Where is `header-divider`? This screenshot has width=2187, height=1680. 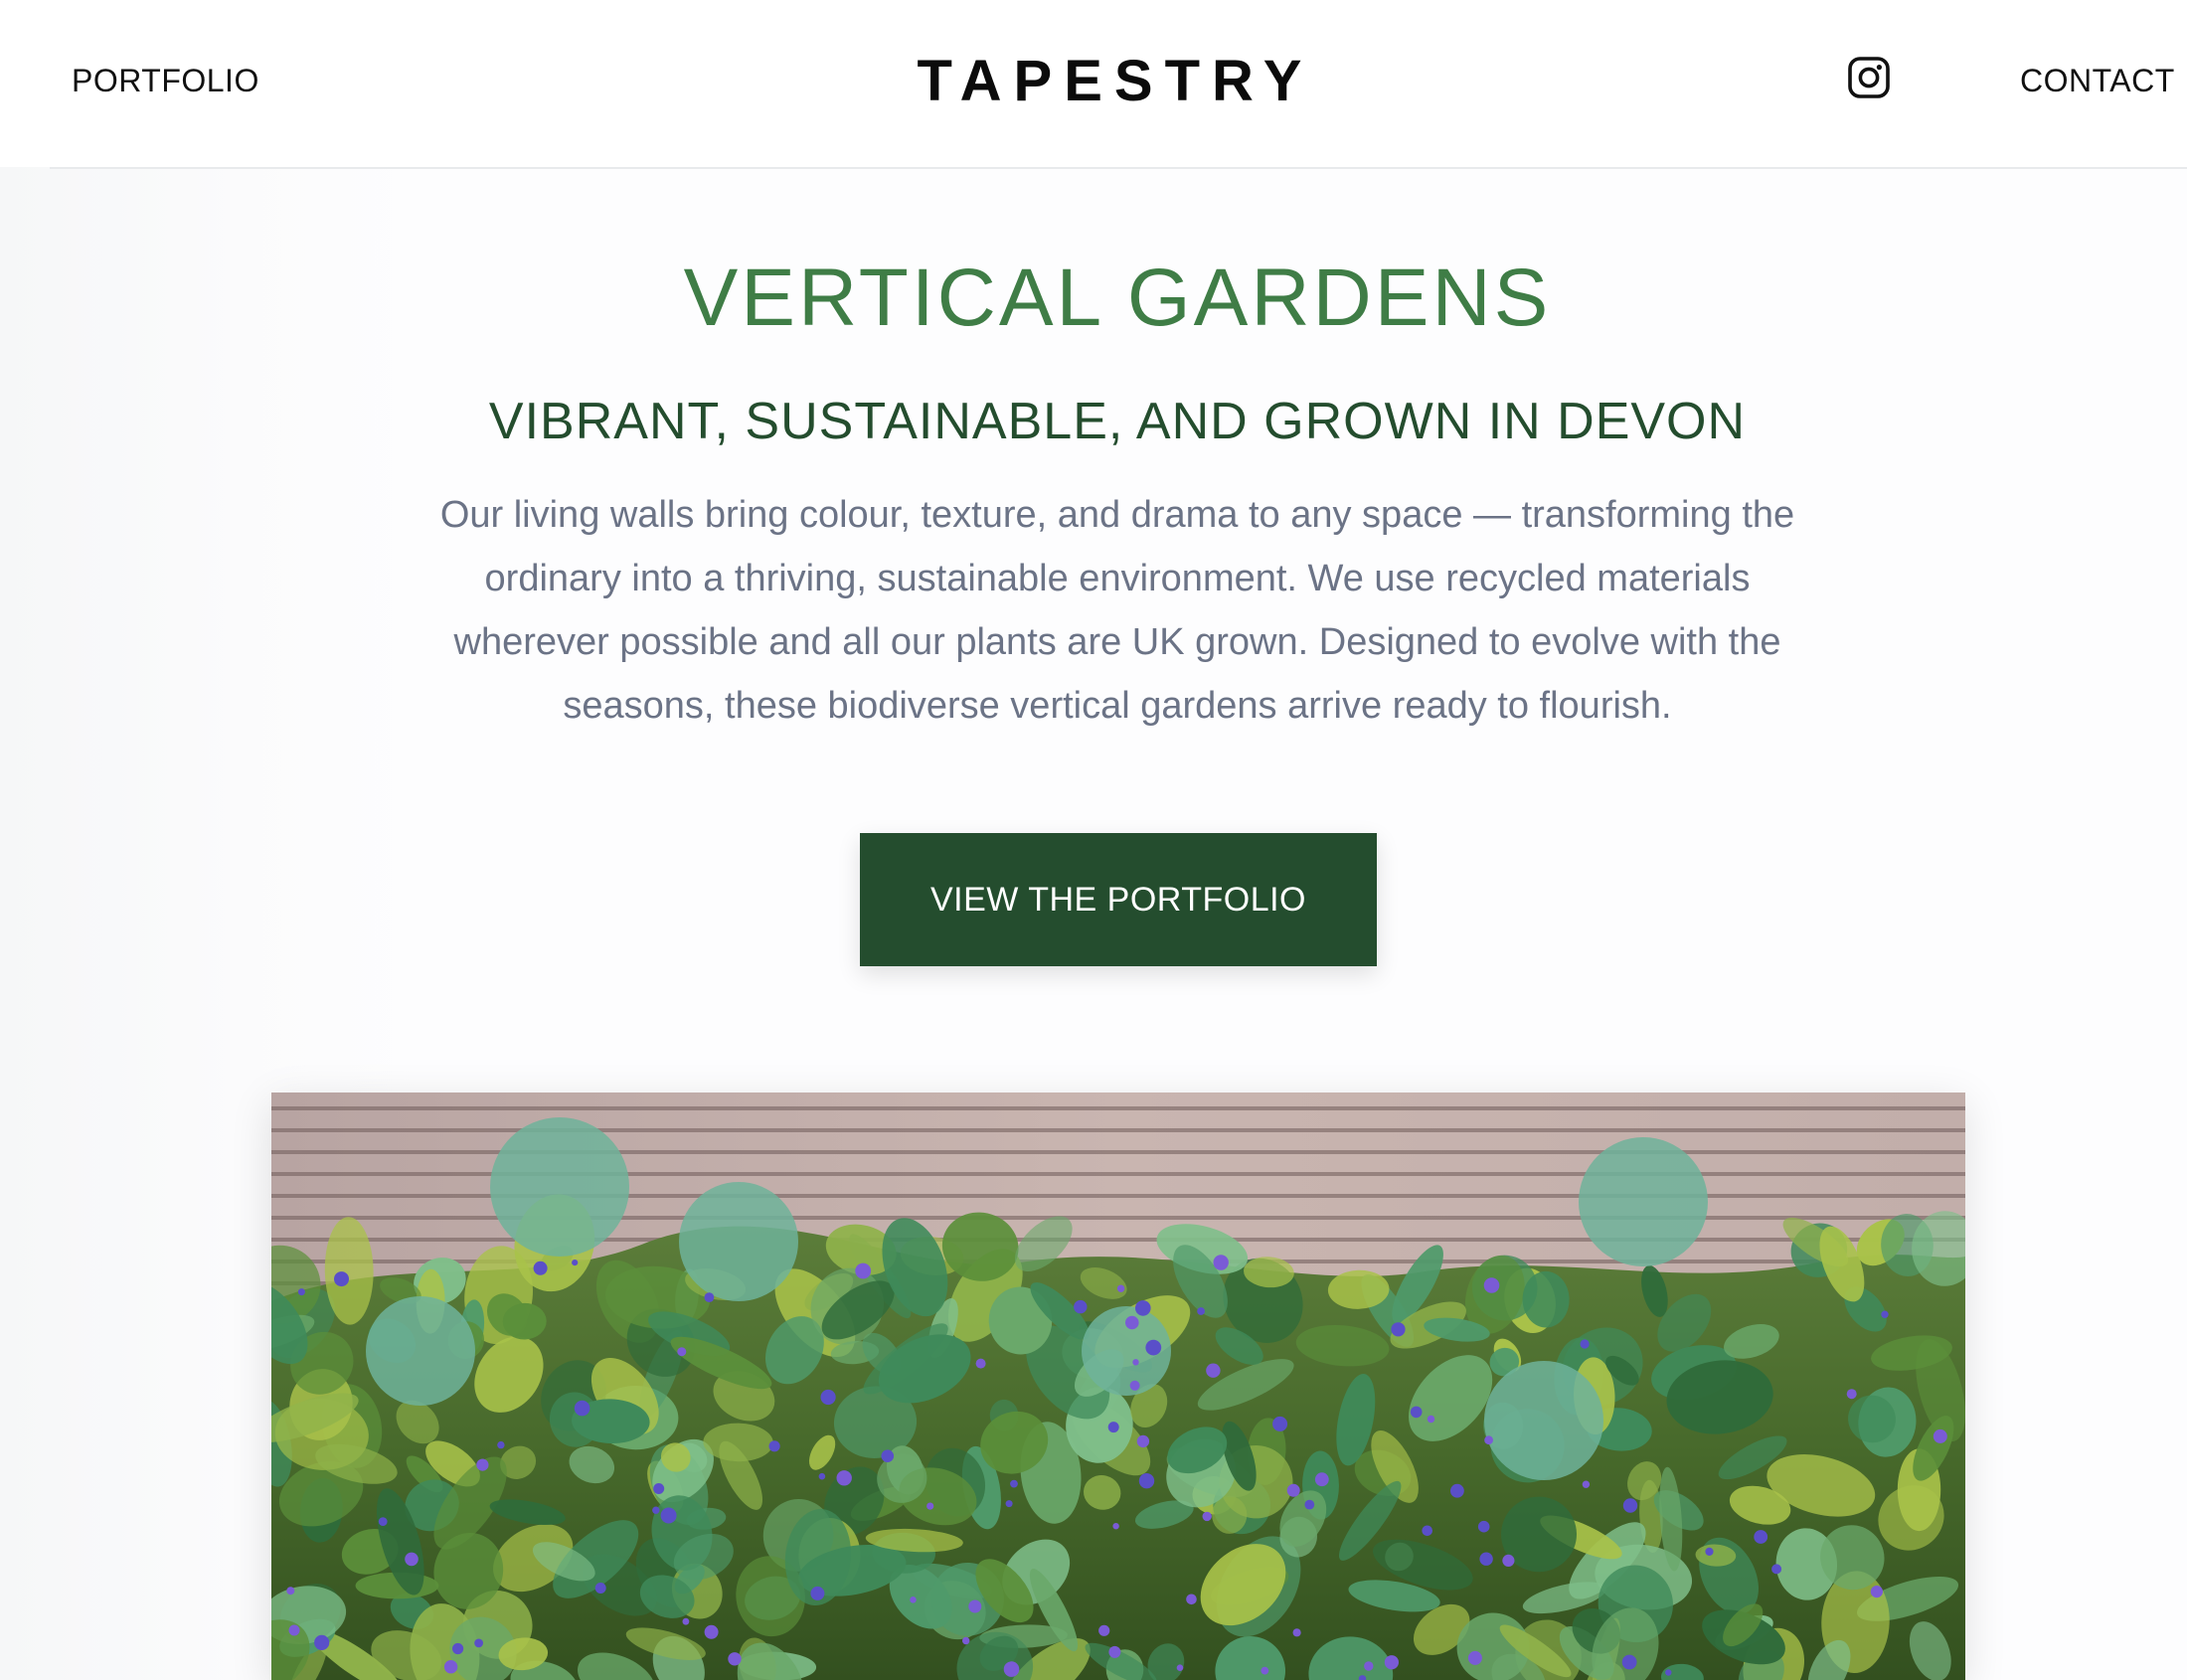
header-divider is located at coordinates (1118, 168).